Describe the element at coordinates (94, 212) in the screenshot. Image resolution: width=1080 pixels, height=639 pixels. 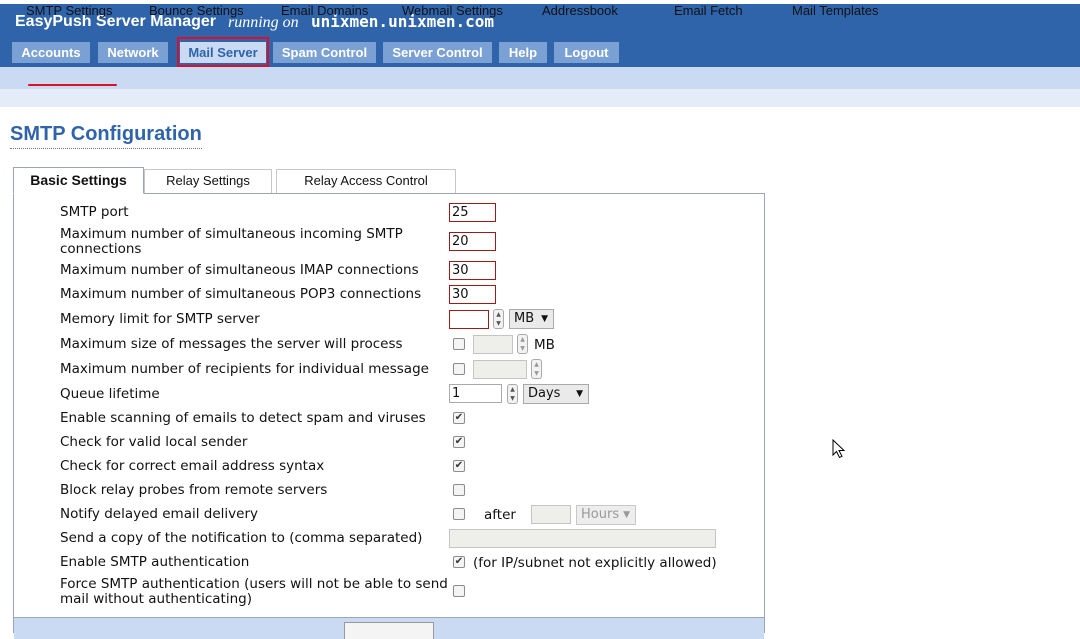
I see `smtp-port-label: SMTP port` at that location.